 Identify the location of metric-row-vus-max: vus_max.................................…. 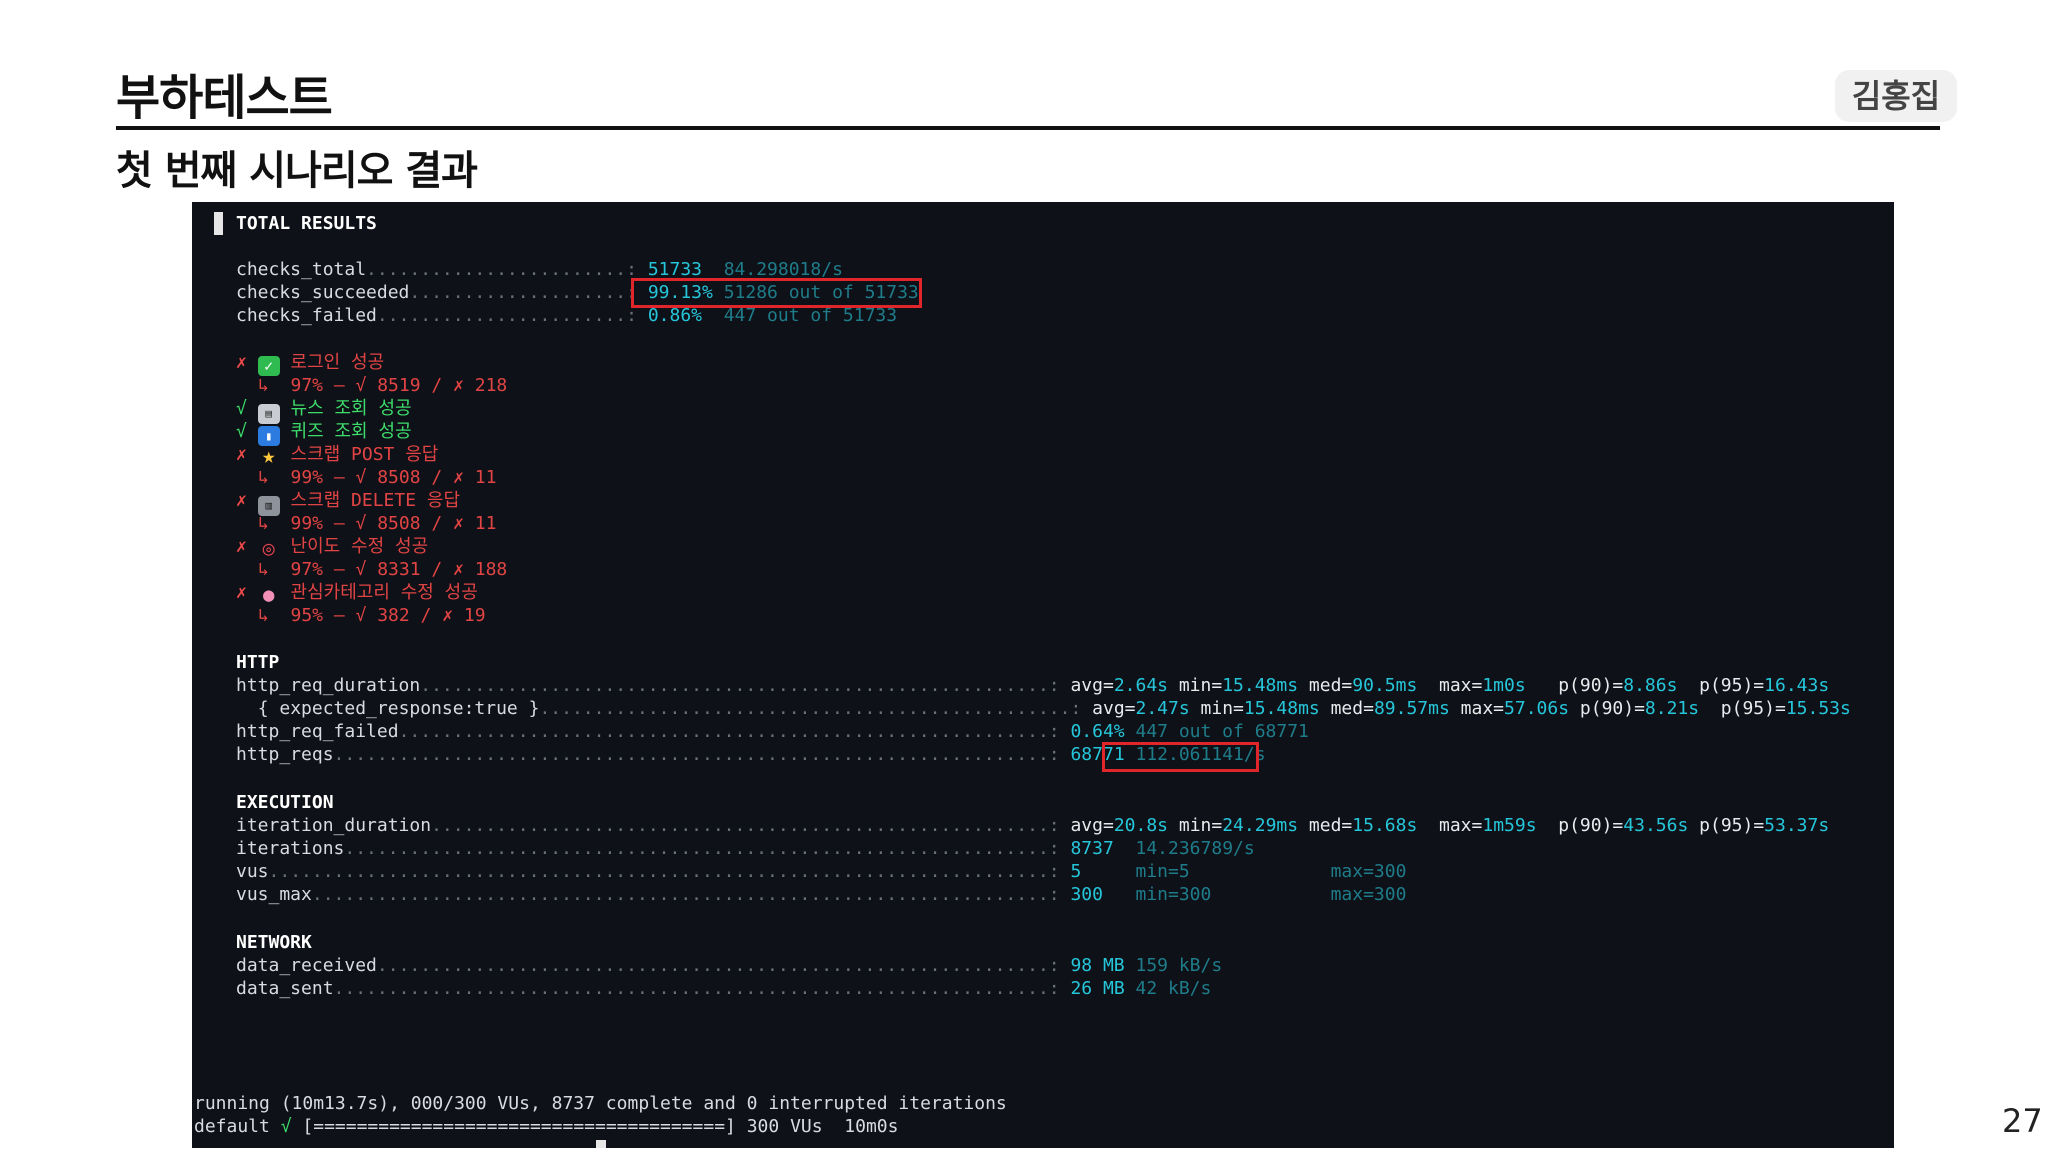
(821, 894).